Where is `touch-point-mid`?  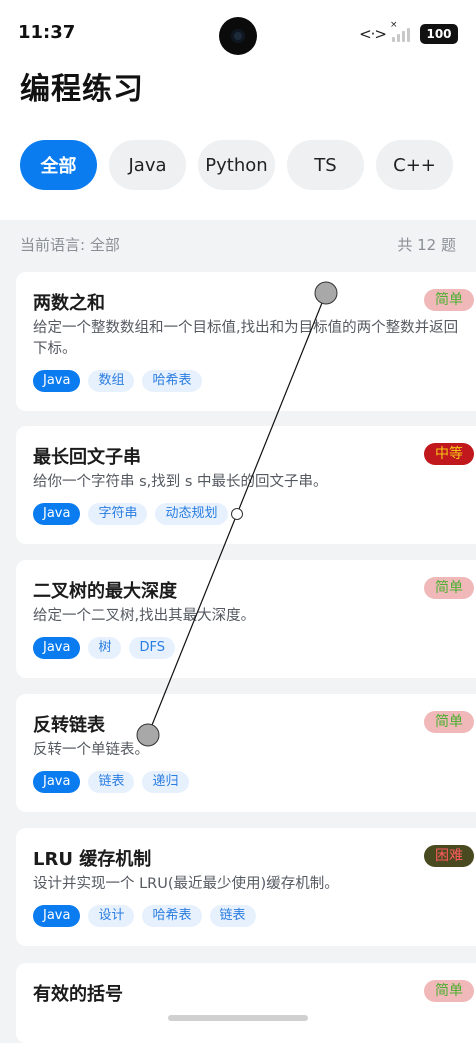 touch-point-mid is located at coordinates (237, 514).